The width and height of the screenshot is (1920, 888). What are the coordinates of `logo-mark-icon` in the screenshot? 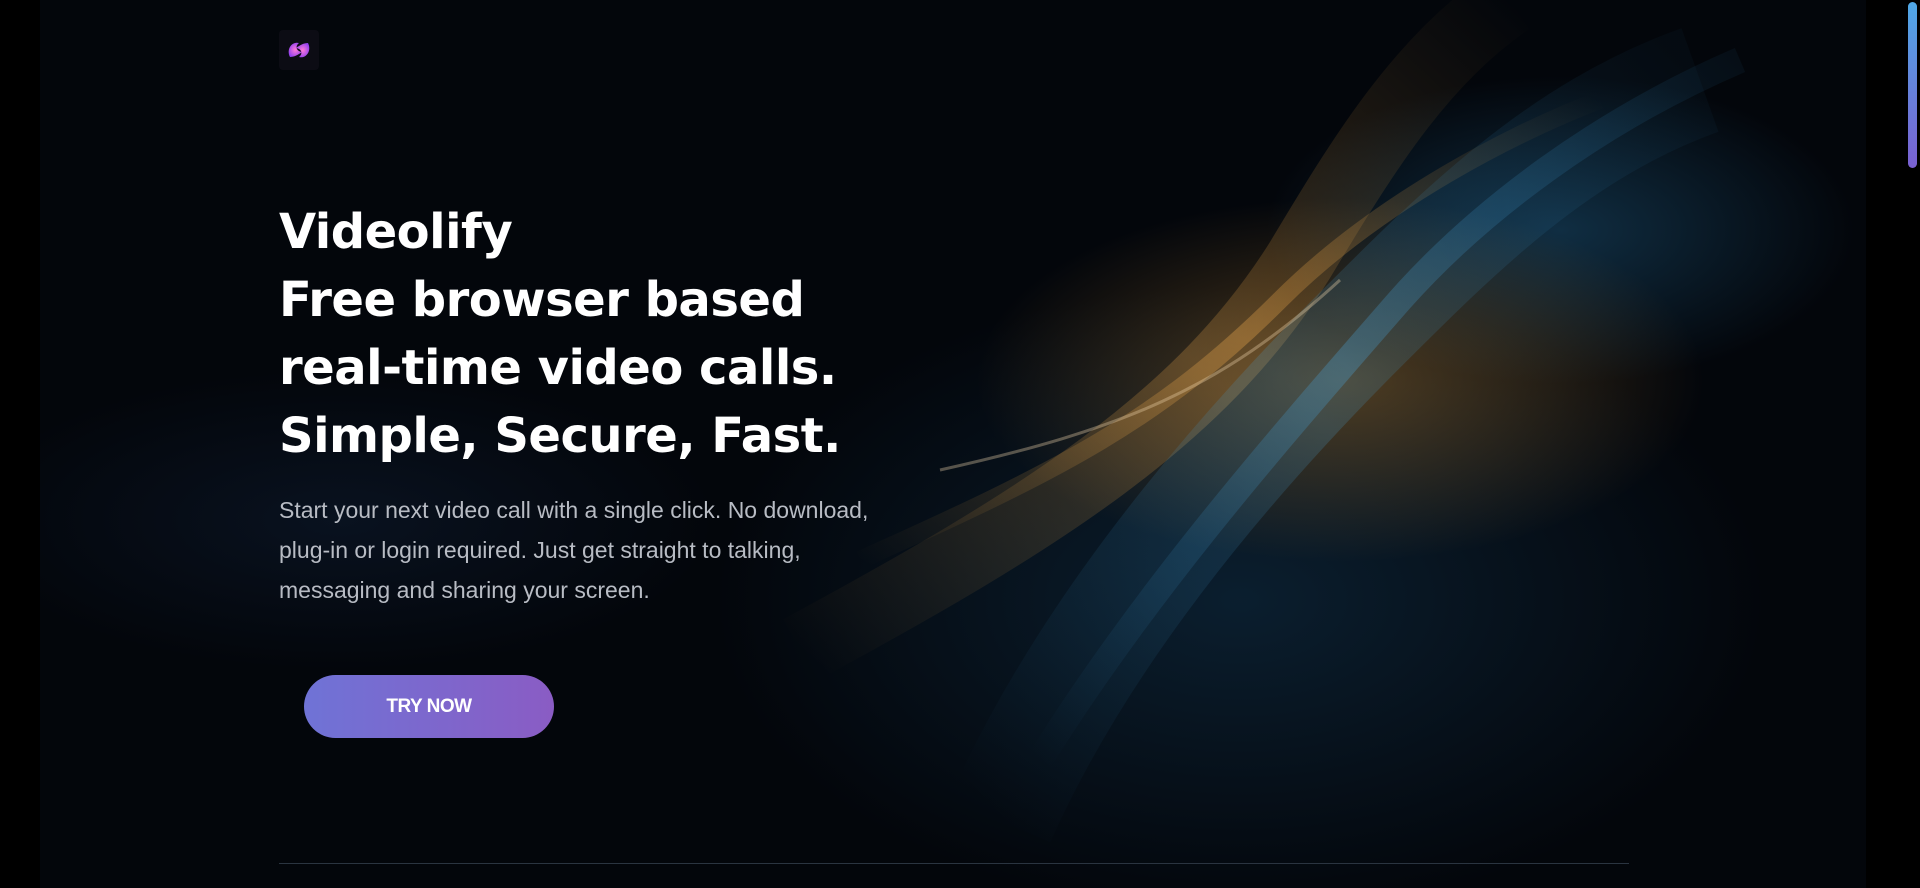 It's located at (299, 50).